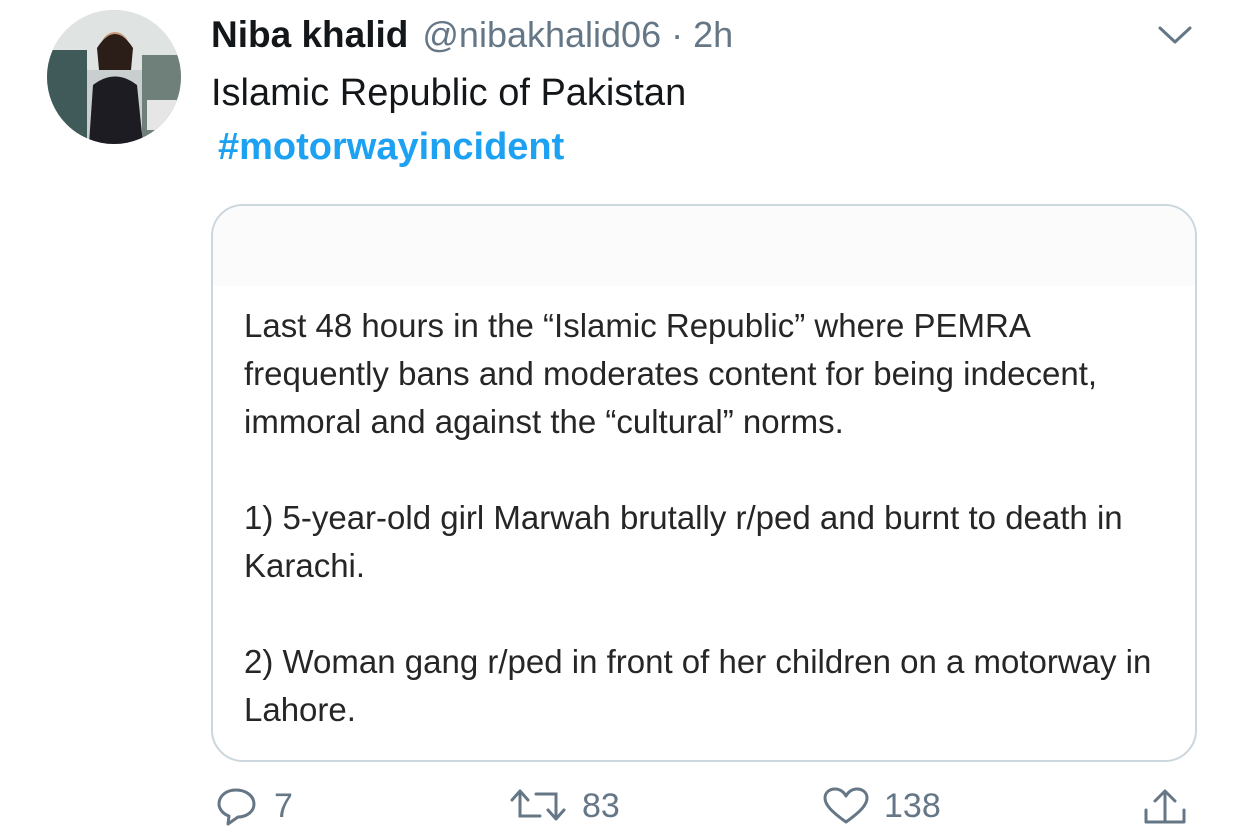 The height and width of the screenshot is (827, 1242). I want to click on share-button, so click(1165, 806).